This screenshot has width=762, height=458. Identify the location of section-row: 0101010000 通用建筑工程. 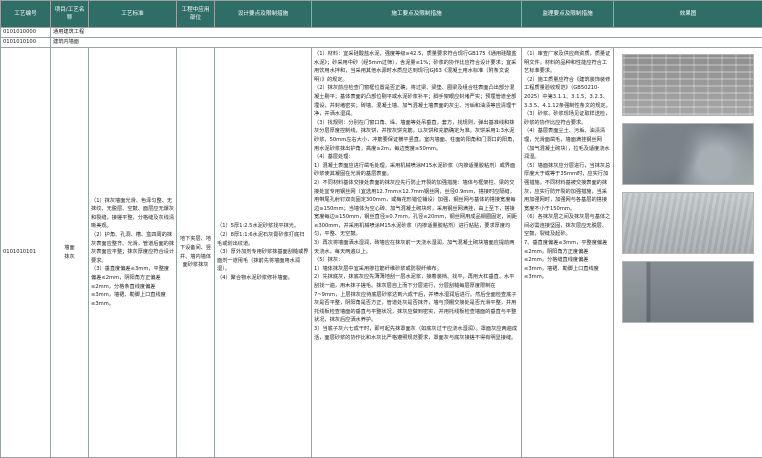
(381, 33).